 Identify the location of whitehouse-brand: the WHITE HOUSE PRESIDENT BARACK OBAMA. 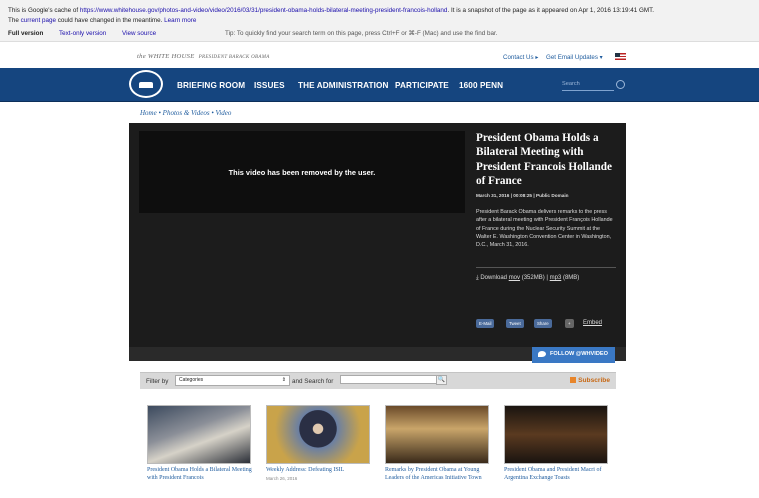
(203, 56).